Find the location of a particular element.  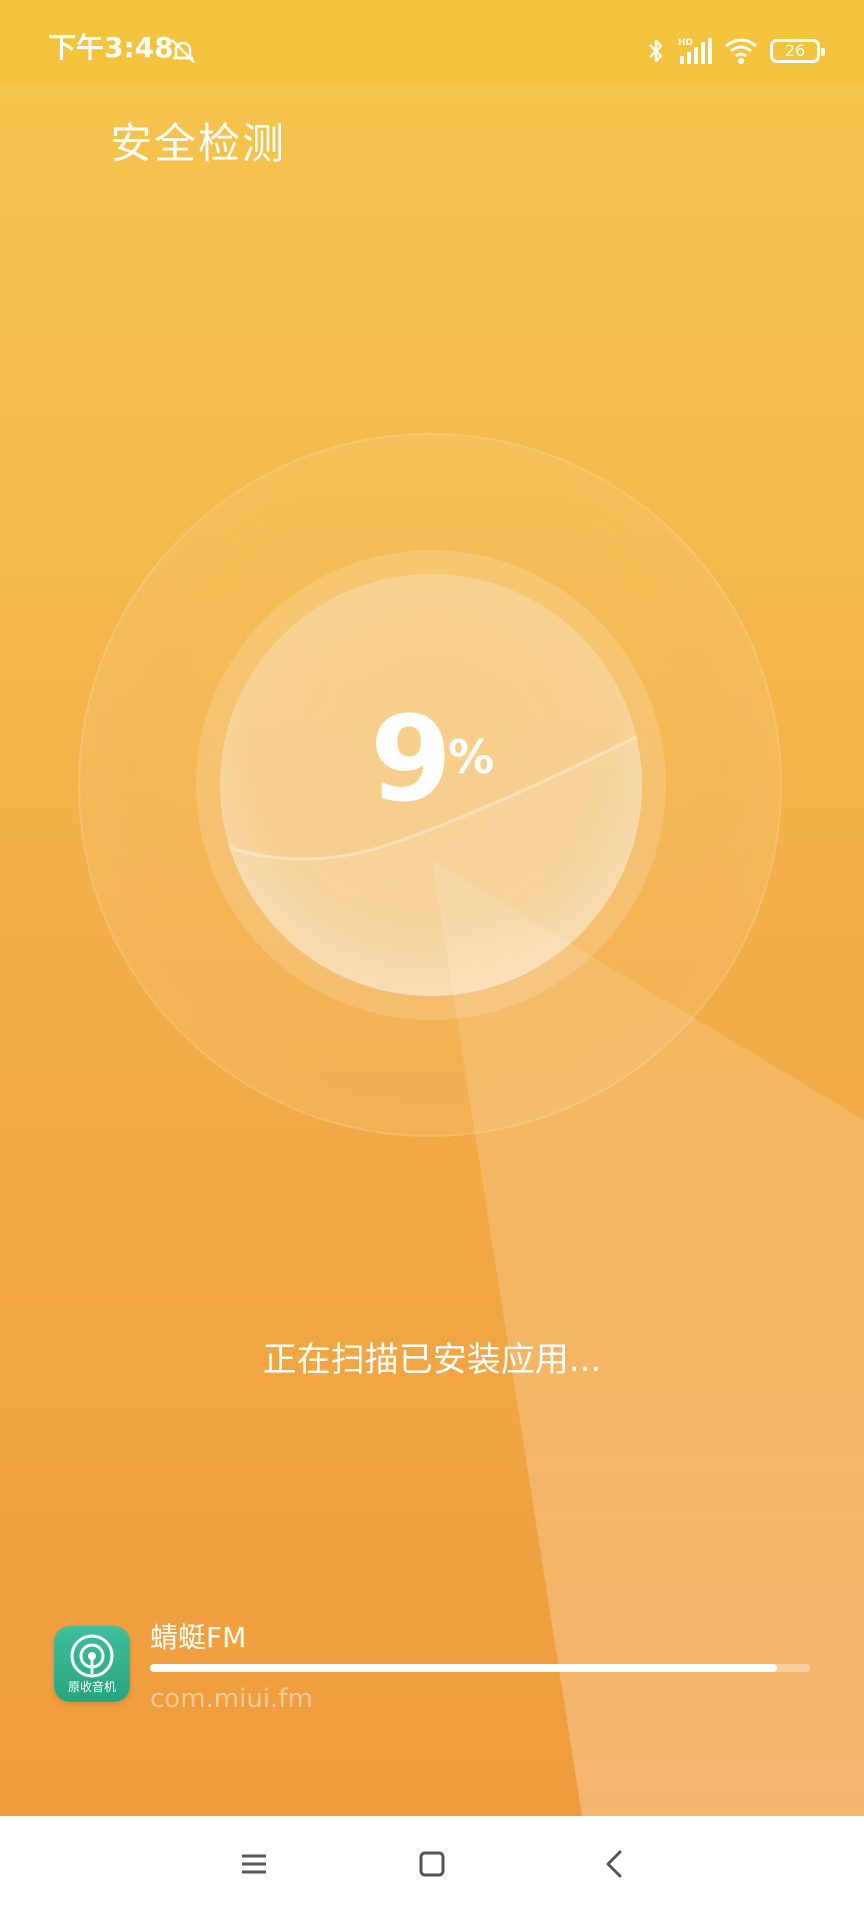

status-bar: 下午3:48 HD 26 is located at coordinates (432, 41).